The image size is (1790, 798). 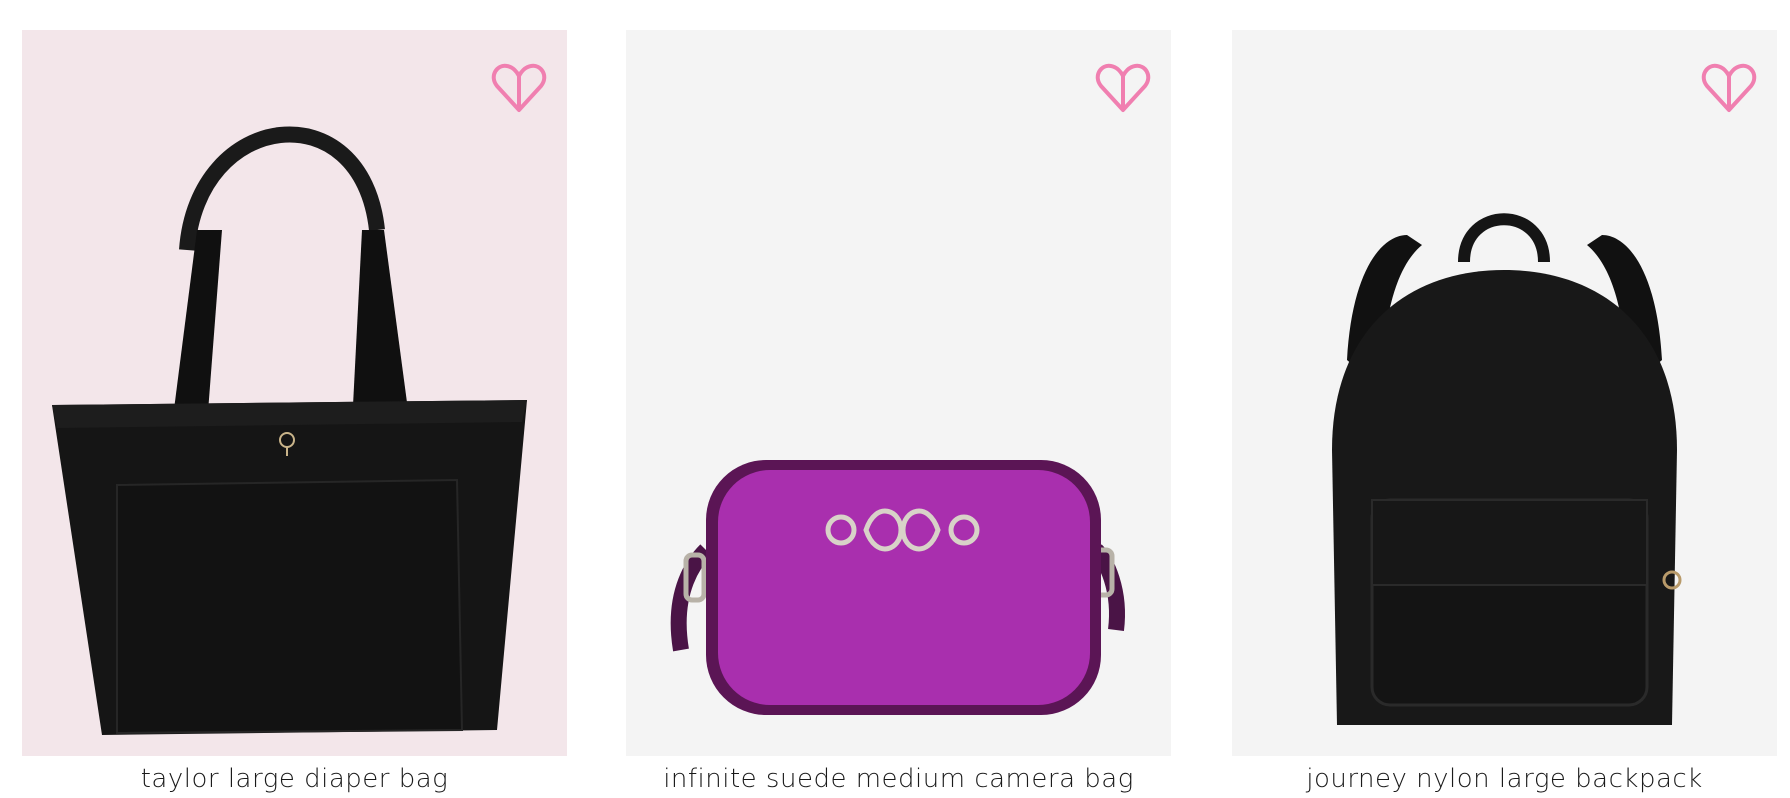 What do you see at coordinates (1504, 779) in the screenshot?
I see `product-name: journey nylon large backpack` at bounding box center [1504, 779].